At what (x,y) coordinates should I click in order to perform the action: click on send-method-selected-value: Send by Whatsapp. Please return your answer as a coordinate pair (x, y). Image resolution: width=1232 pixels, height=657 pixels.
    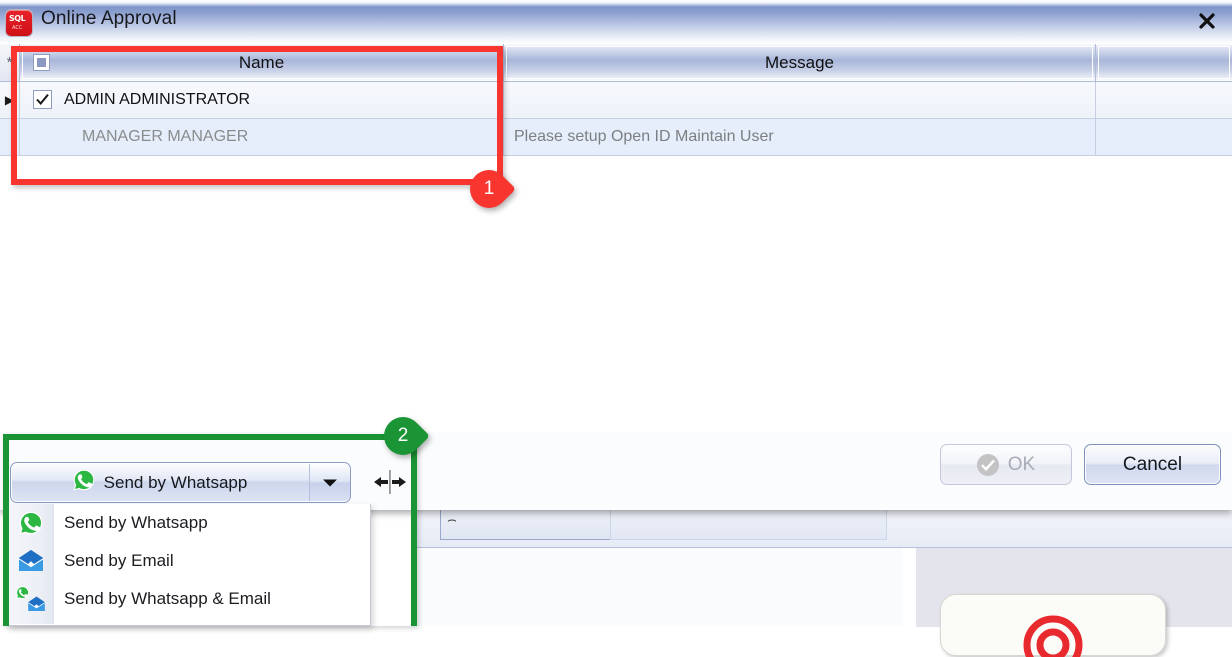
    Looking at the image, I should click on (160, 482).